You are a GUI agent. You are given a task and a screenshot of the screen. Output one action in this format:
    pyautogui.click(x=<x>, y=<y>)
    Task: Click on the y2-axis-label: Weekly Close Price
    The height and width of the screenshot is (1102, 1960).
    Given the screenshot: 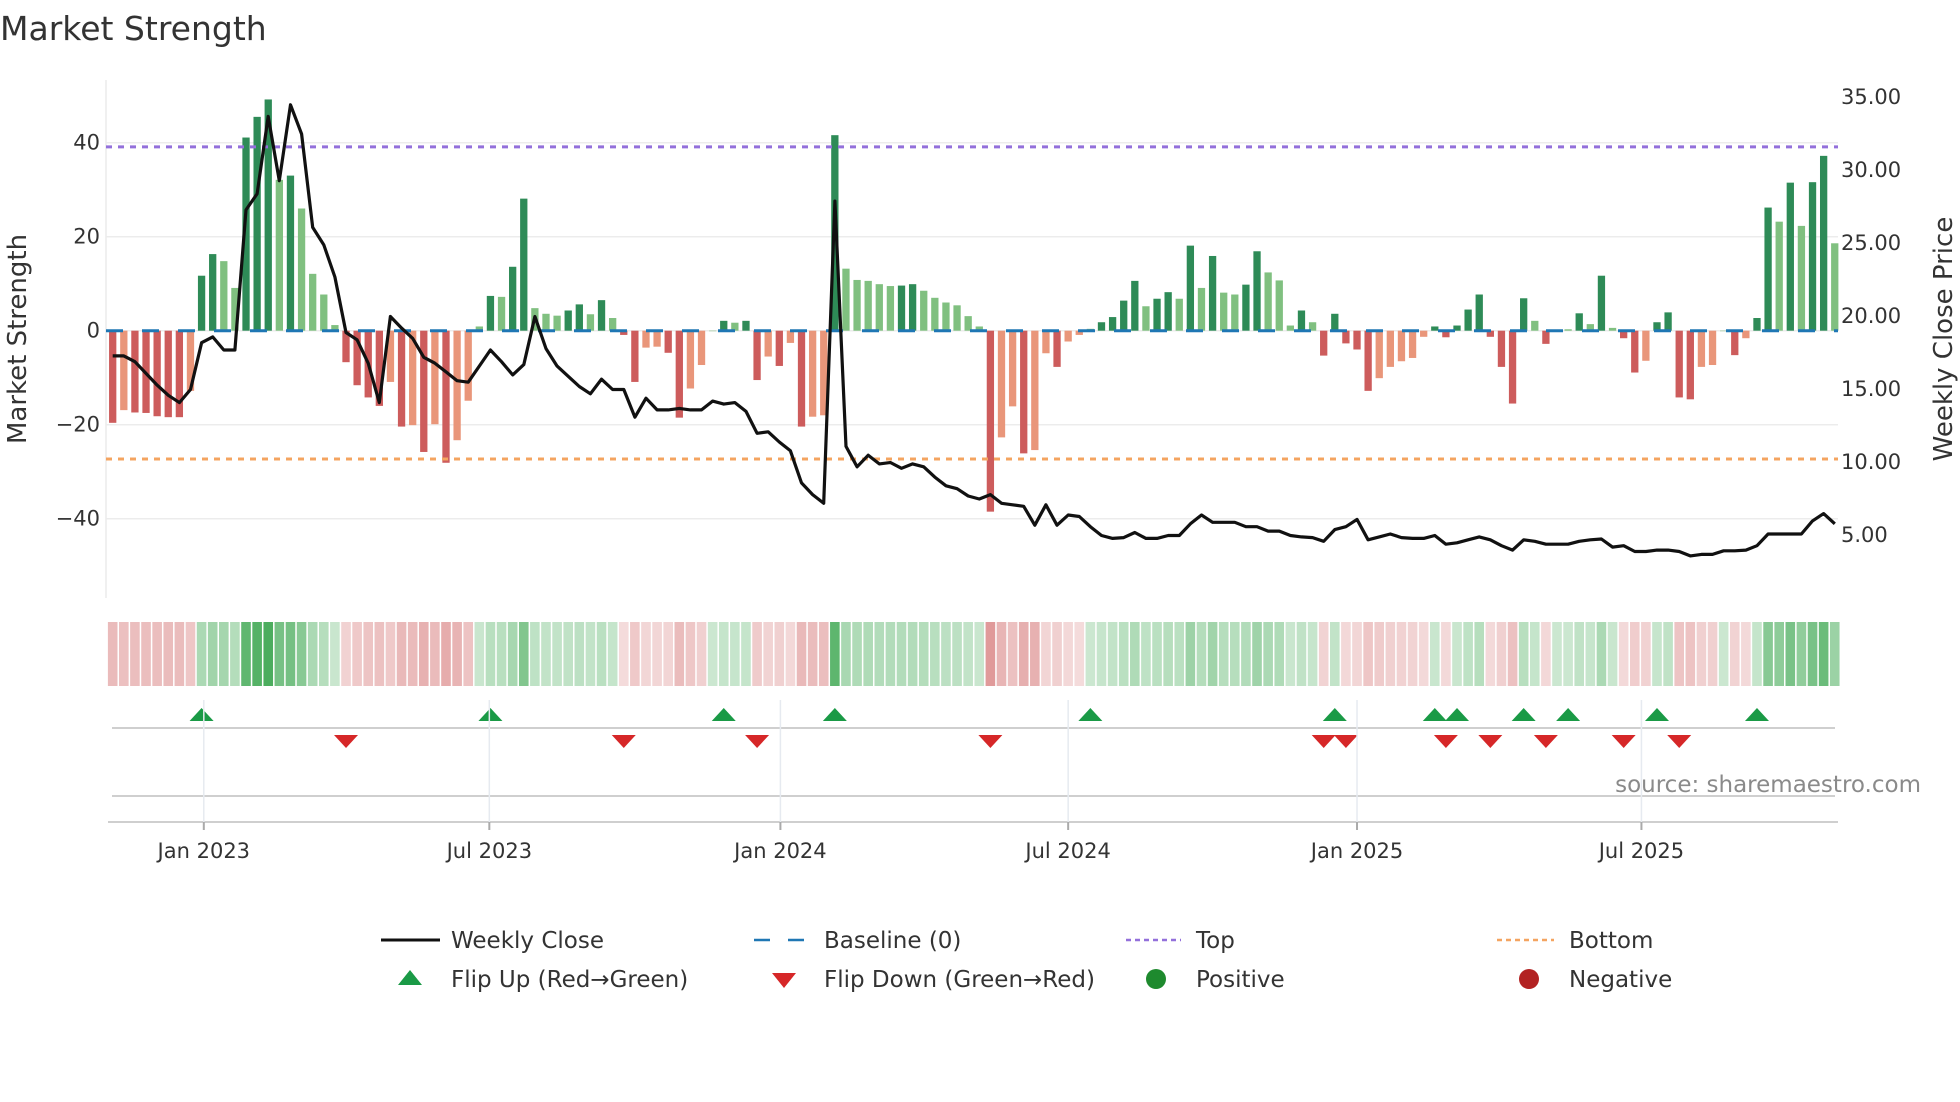 What is the action you would take?
    pyautogui.click(x=1944, y=339)
    